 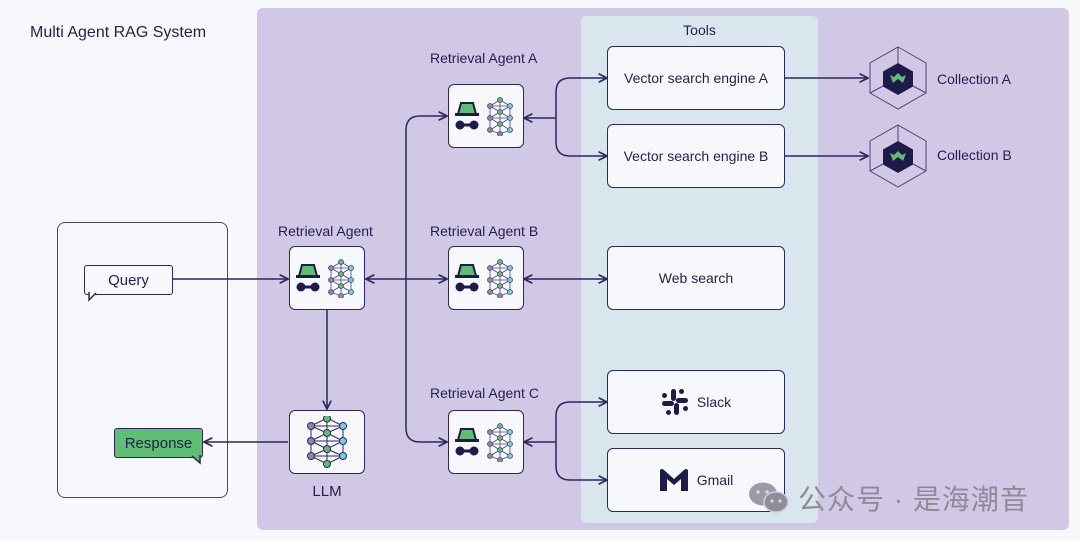 I want to click on wire-agent-c-to-gmail, so click(x=581, y=461).